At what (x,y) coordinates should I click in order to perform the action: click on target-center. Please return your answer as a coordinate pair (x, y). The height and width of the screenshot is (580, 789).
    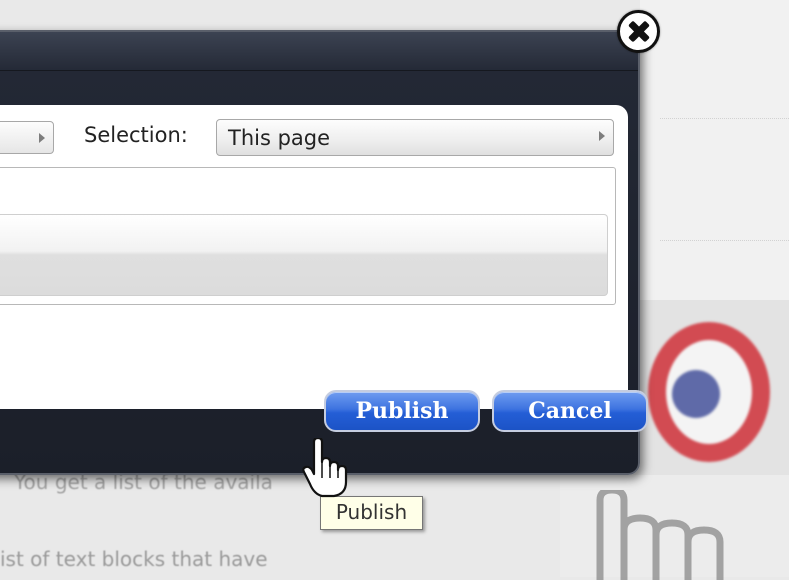
    Looking at the image, I should click on (696, 394).